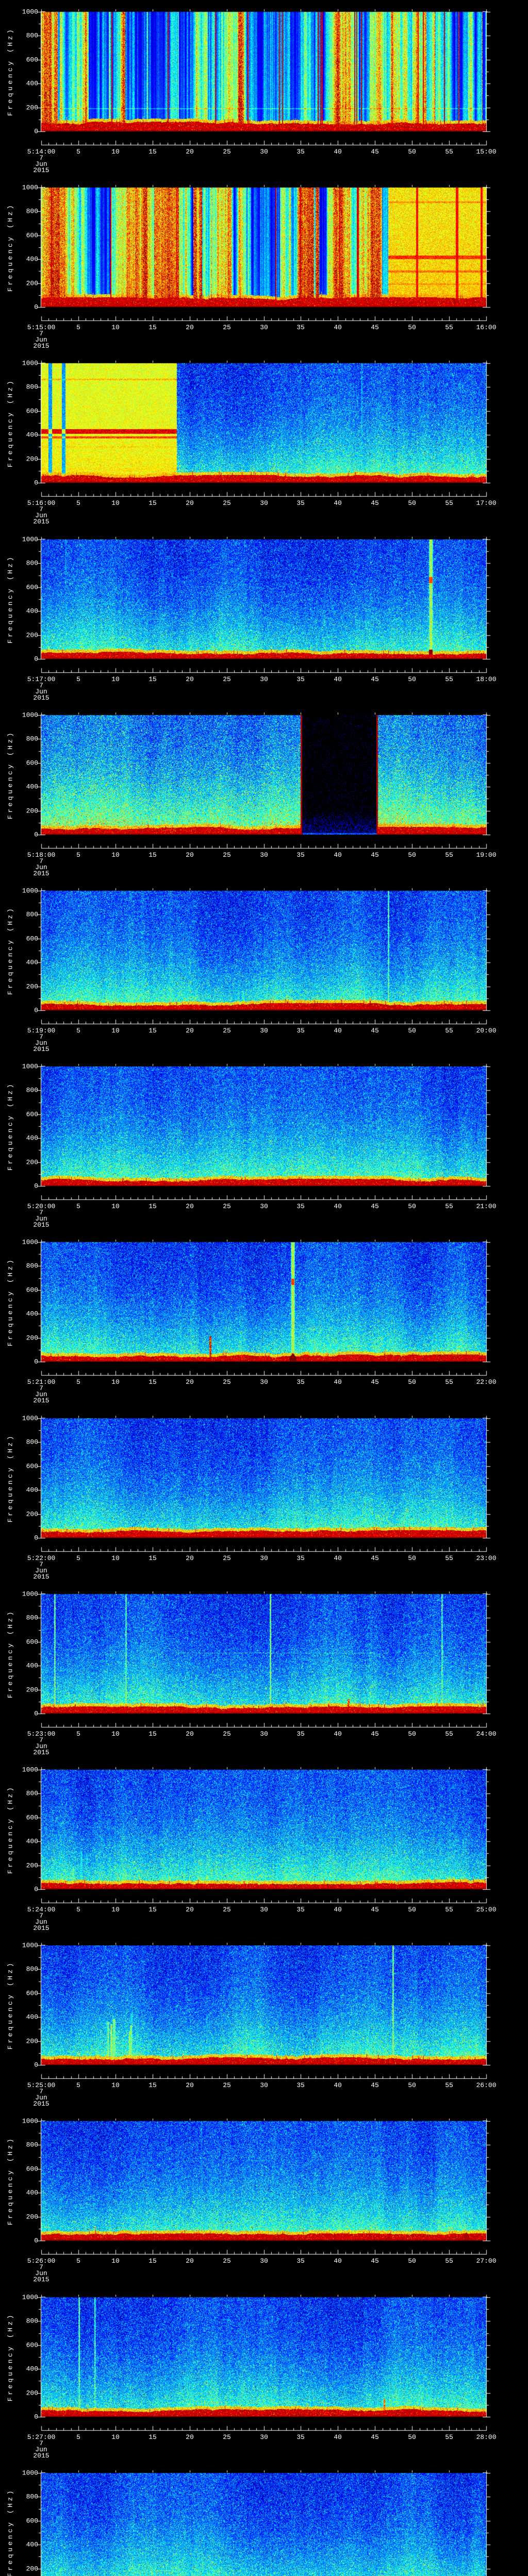  I want to click on x-end-time-label: 23:00, so click(486, 1558).